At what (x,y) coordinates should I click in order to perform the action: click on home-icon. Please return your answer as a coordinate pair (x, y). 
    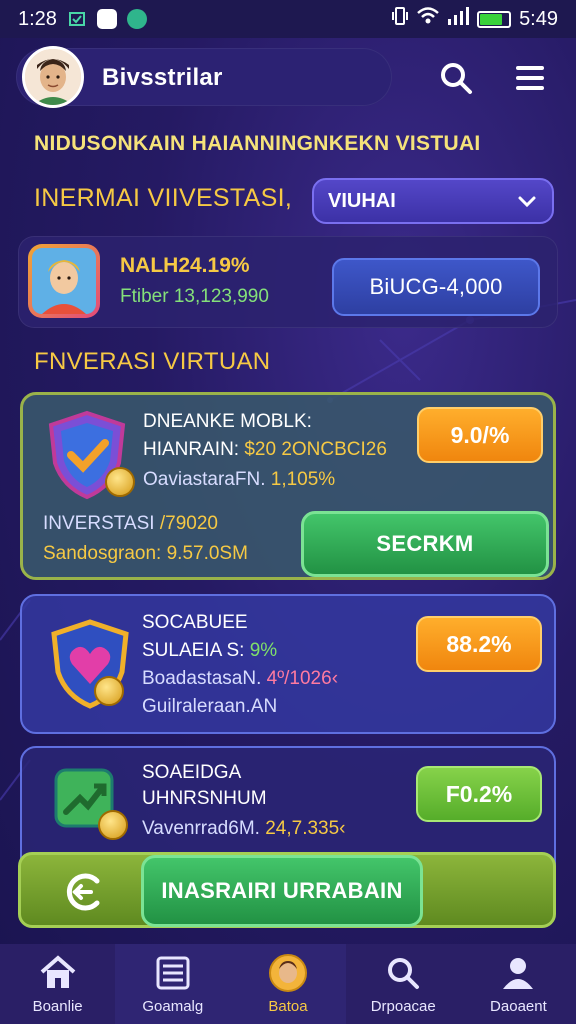
    Looking at the image, I should click on (58, 973).